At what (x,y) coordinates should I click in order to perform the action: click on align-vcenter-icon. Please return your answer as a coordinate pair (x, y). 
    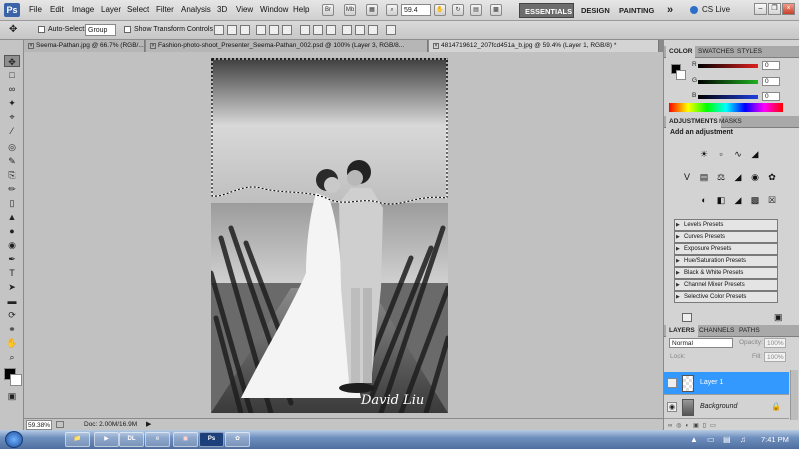
    Looking at the image, I should click on (232, 30).